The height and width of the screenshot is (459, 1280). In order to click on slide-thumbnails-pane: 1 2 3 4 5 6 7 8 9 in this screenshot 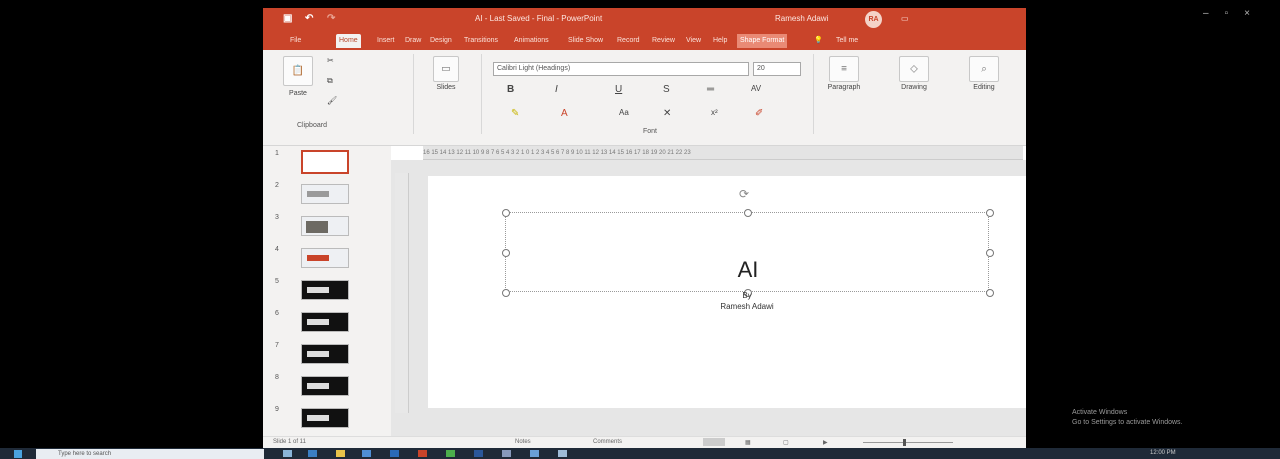, I will do `click(327, 291)`.